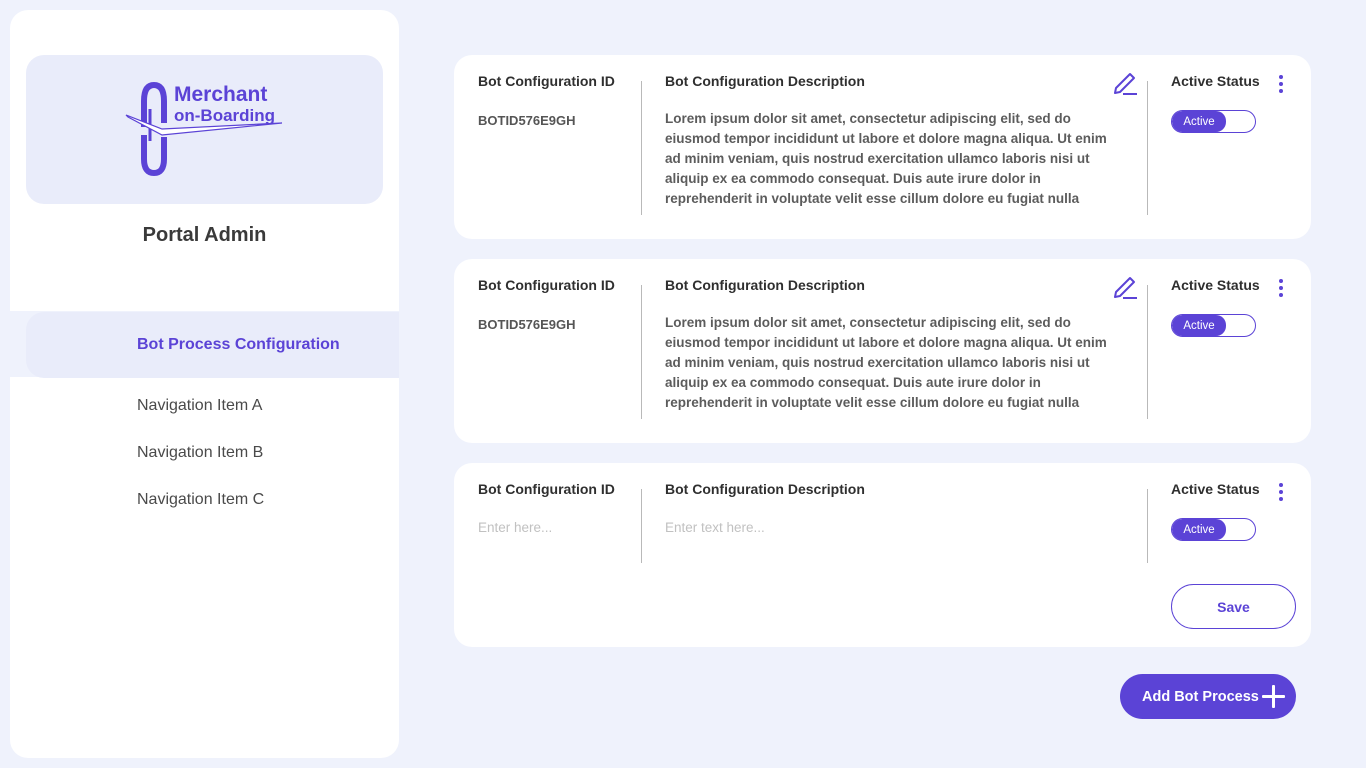 The width and height of the screenshot is (1366, 768). I want to click on logo-text-line2: on-Boarding, so click(224, 115).